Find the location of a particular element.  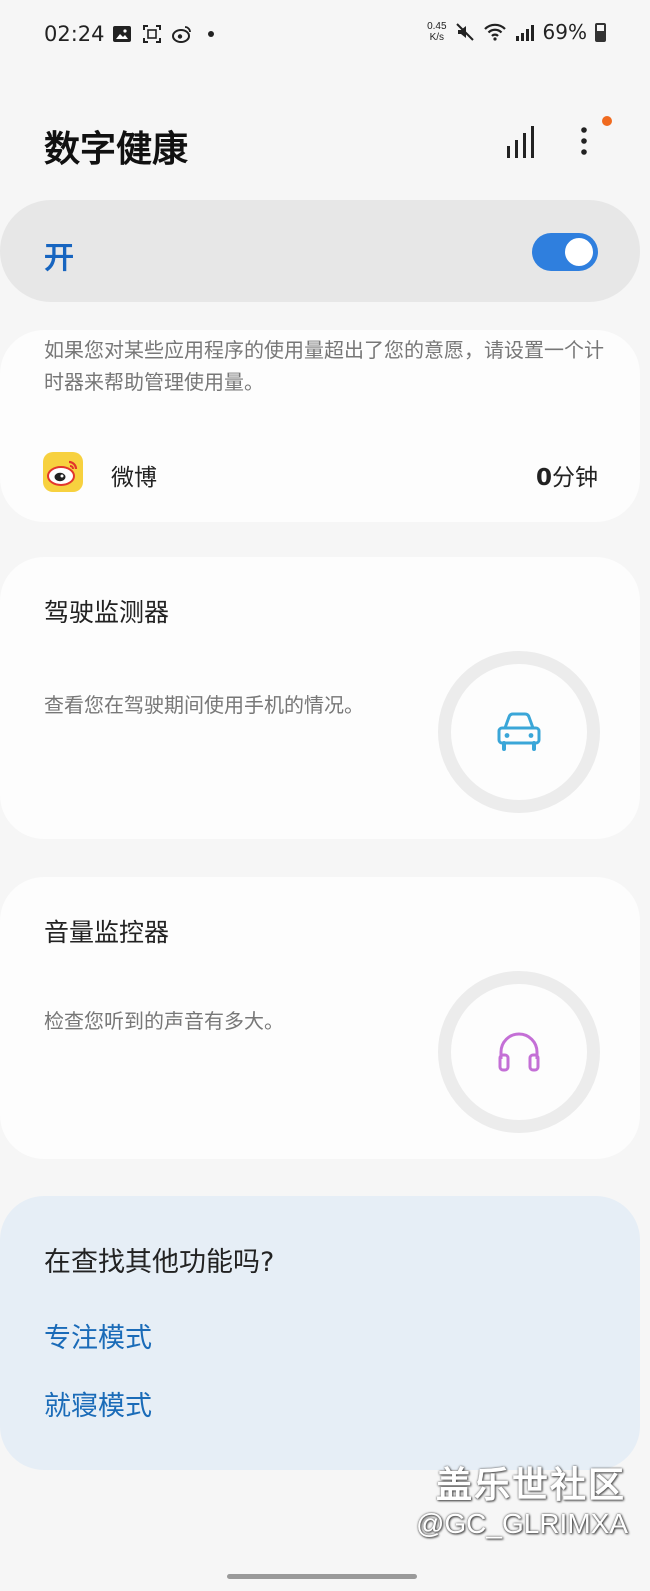

master-toggle-label: 开 is located at coordinates (59, 258).